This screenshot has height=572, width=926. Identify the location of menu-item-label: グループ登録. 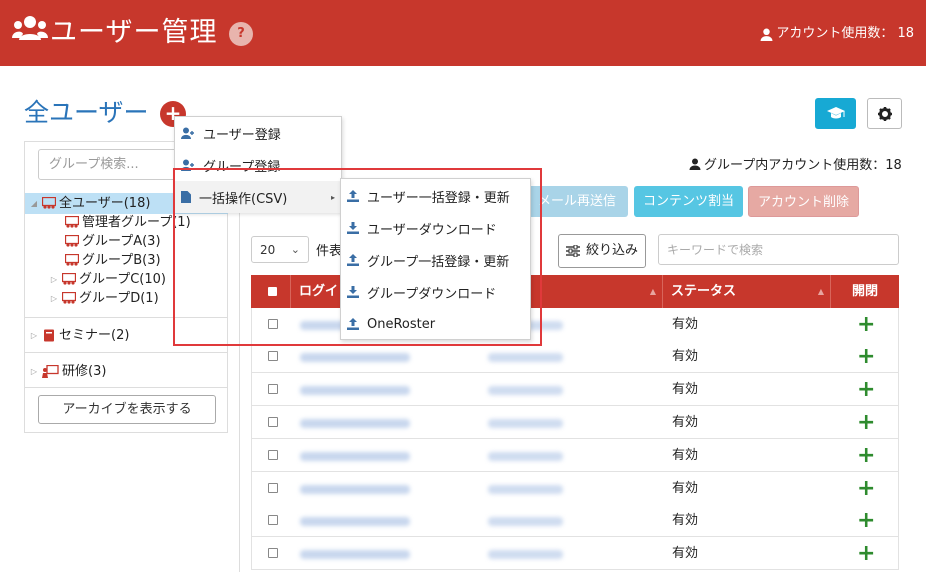
(242, 167).